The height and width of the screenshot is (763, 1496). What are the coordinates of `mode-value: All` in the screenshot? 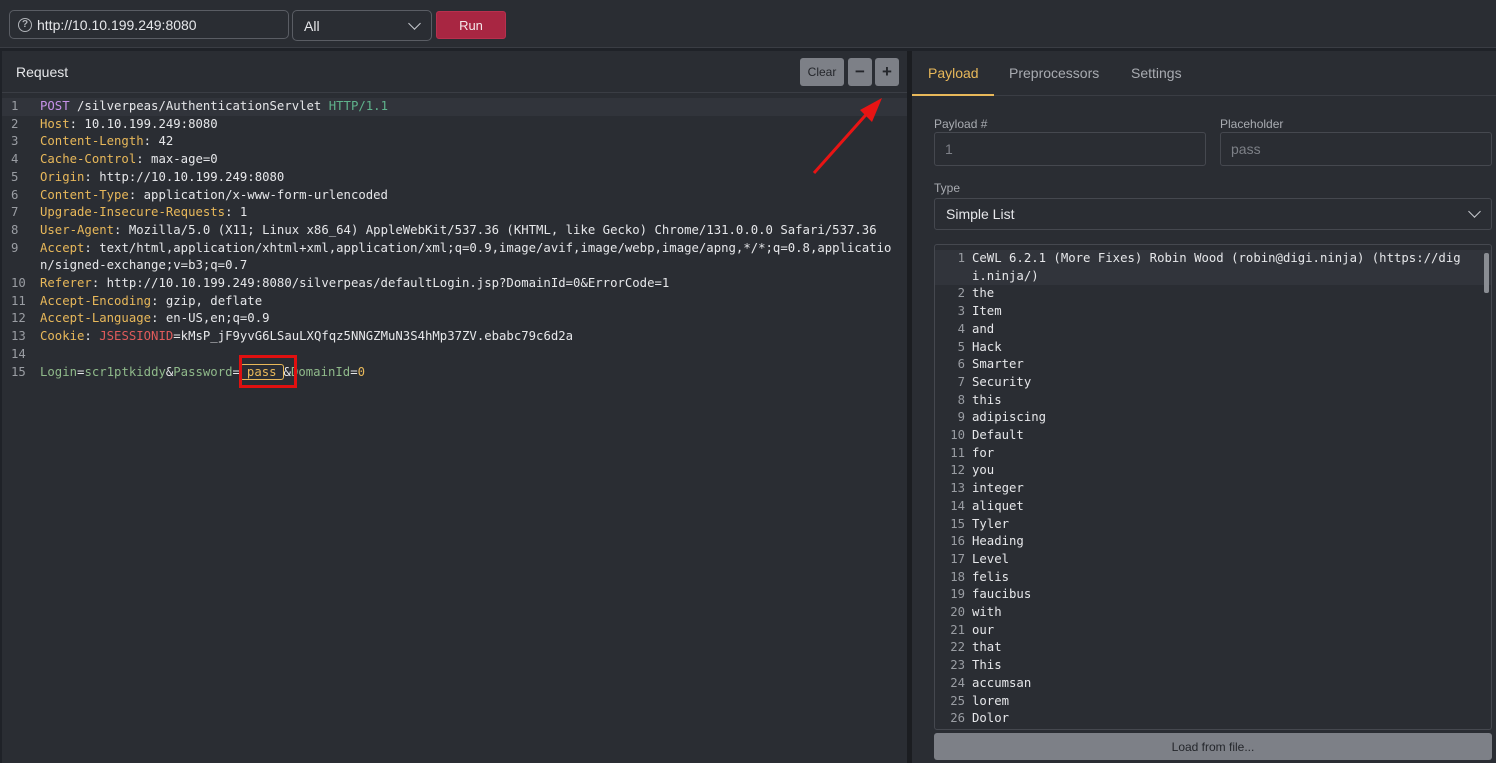 It's located at (312, 25).